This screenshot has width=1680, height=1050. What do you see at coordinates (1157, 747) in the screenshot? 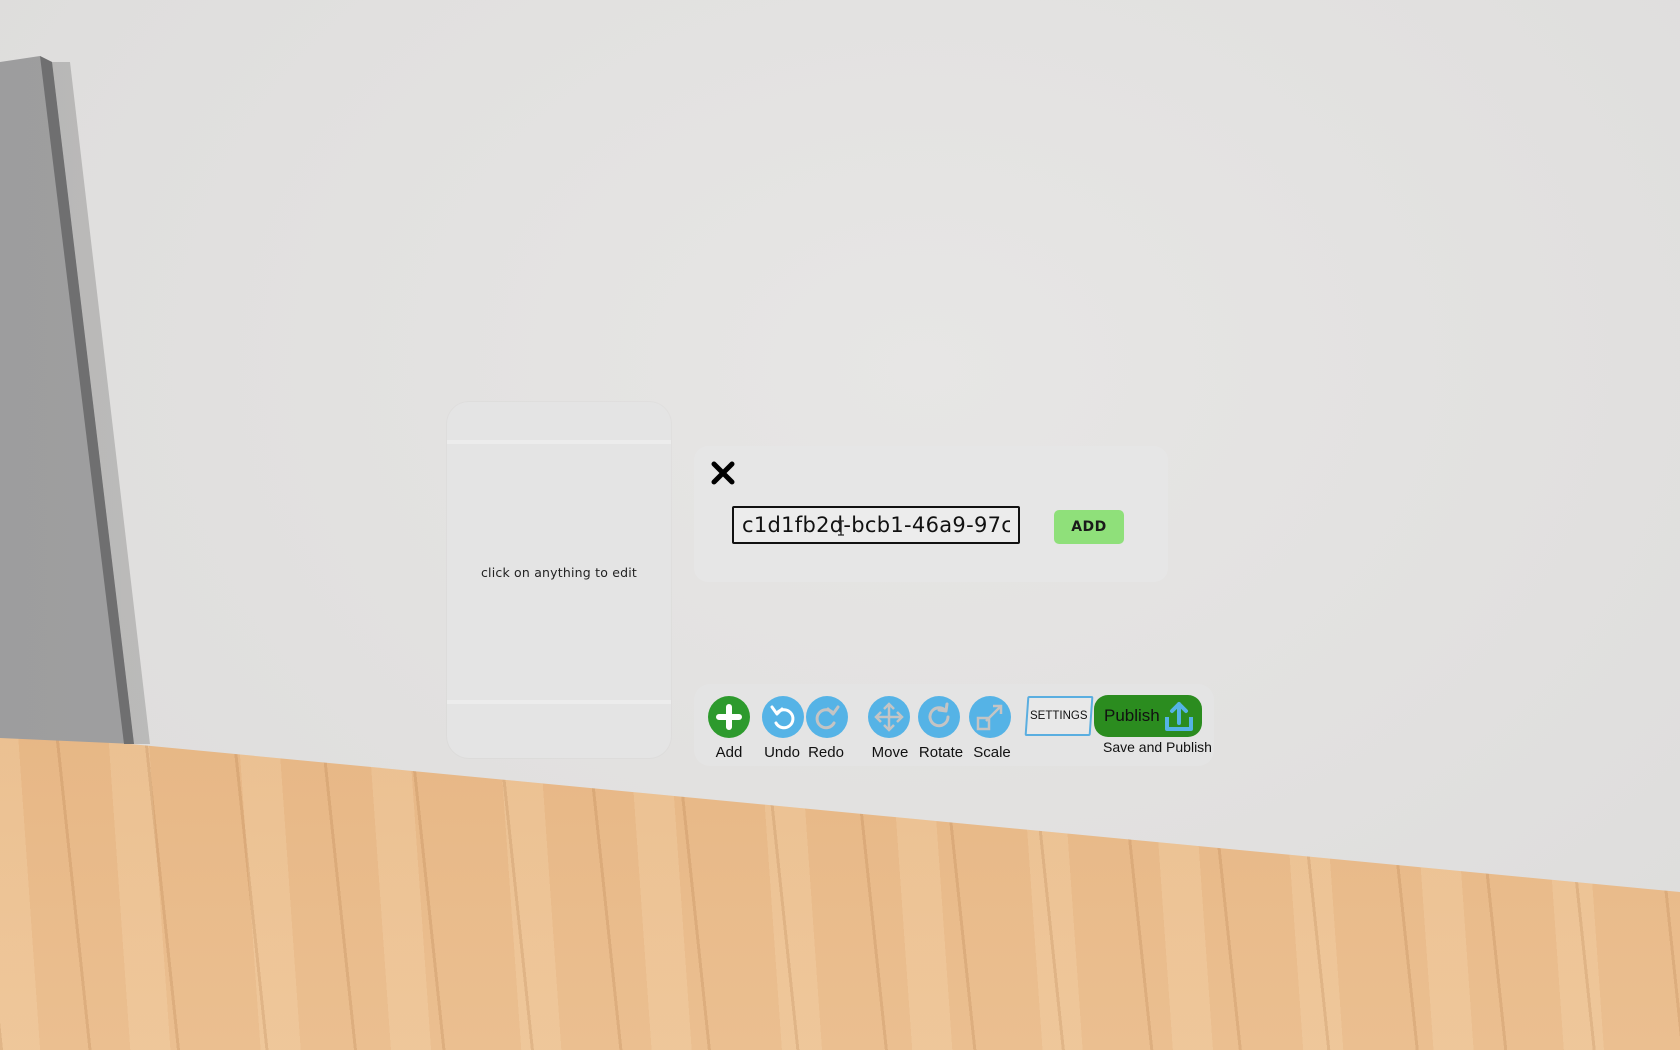
I see `save-and-publish-label: Save and Publish` at bounding box center [1157, 747].